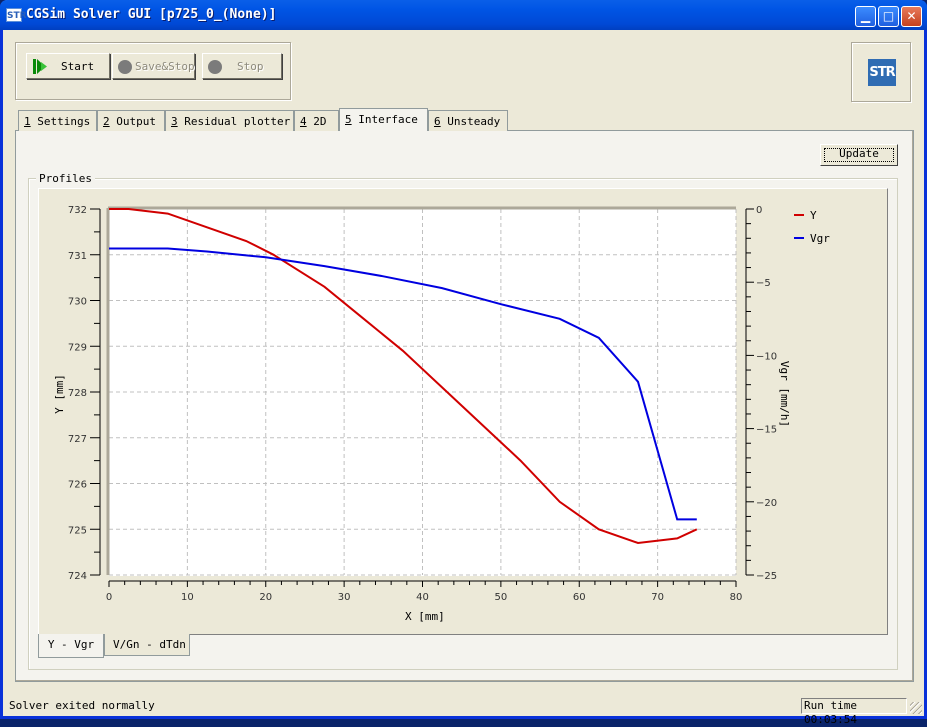 The image size is (927, 727). What do you see at coordinates (250, 66) in the screenshot?
I see `stop-label: Stop` at bounding box center [250, 66].